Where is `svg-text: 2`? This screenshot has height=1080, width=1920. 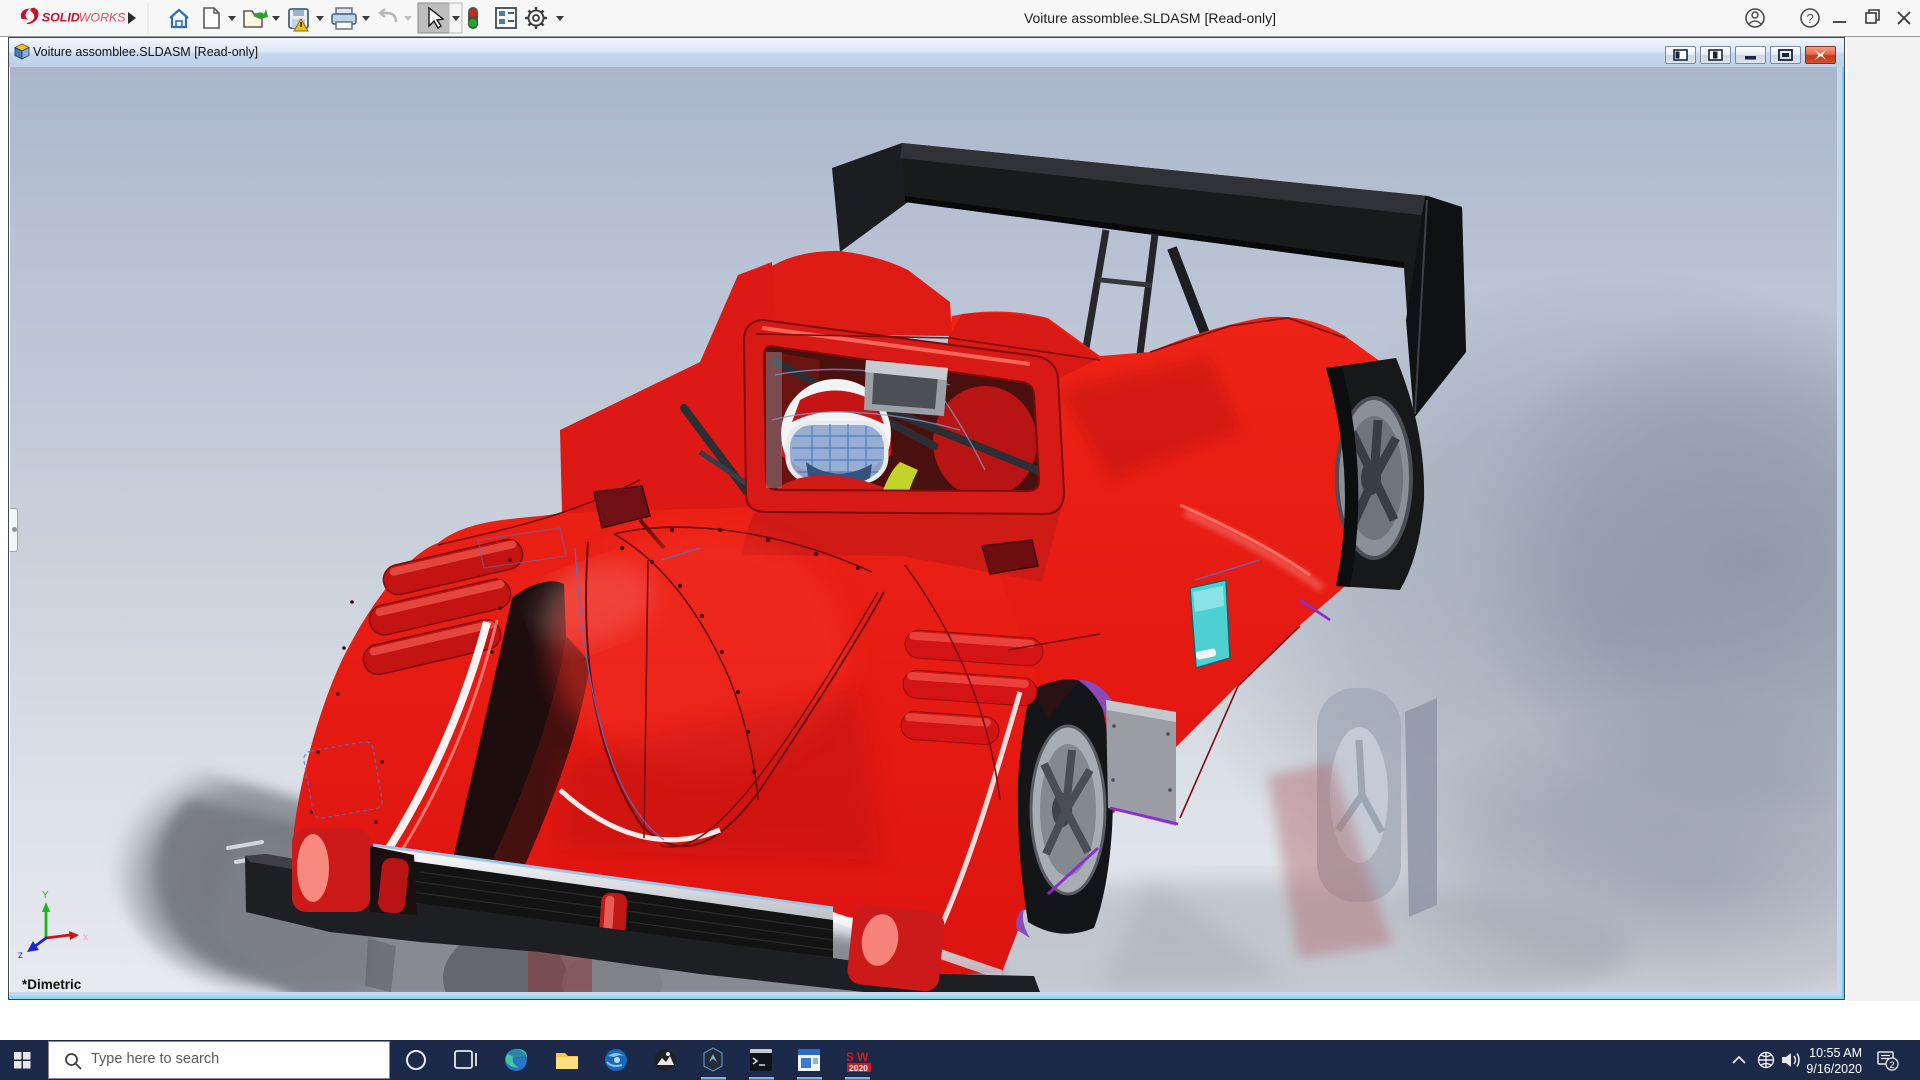
svg-text: 2 is located at coordinates (1891, 1065).